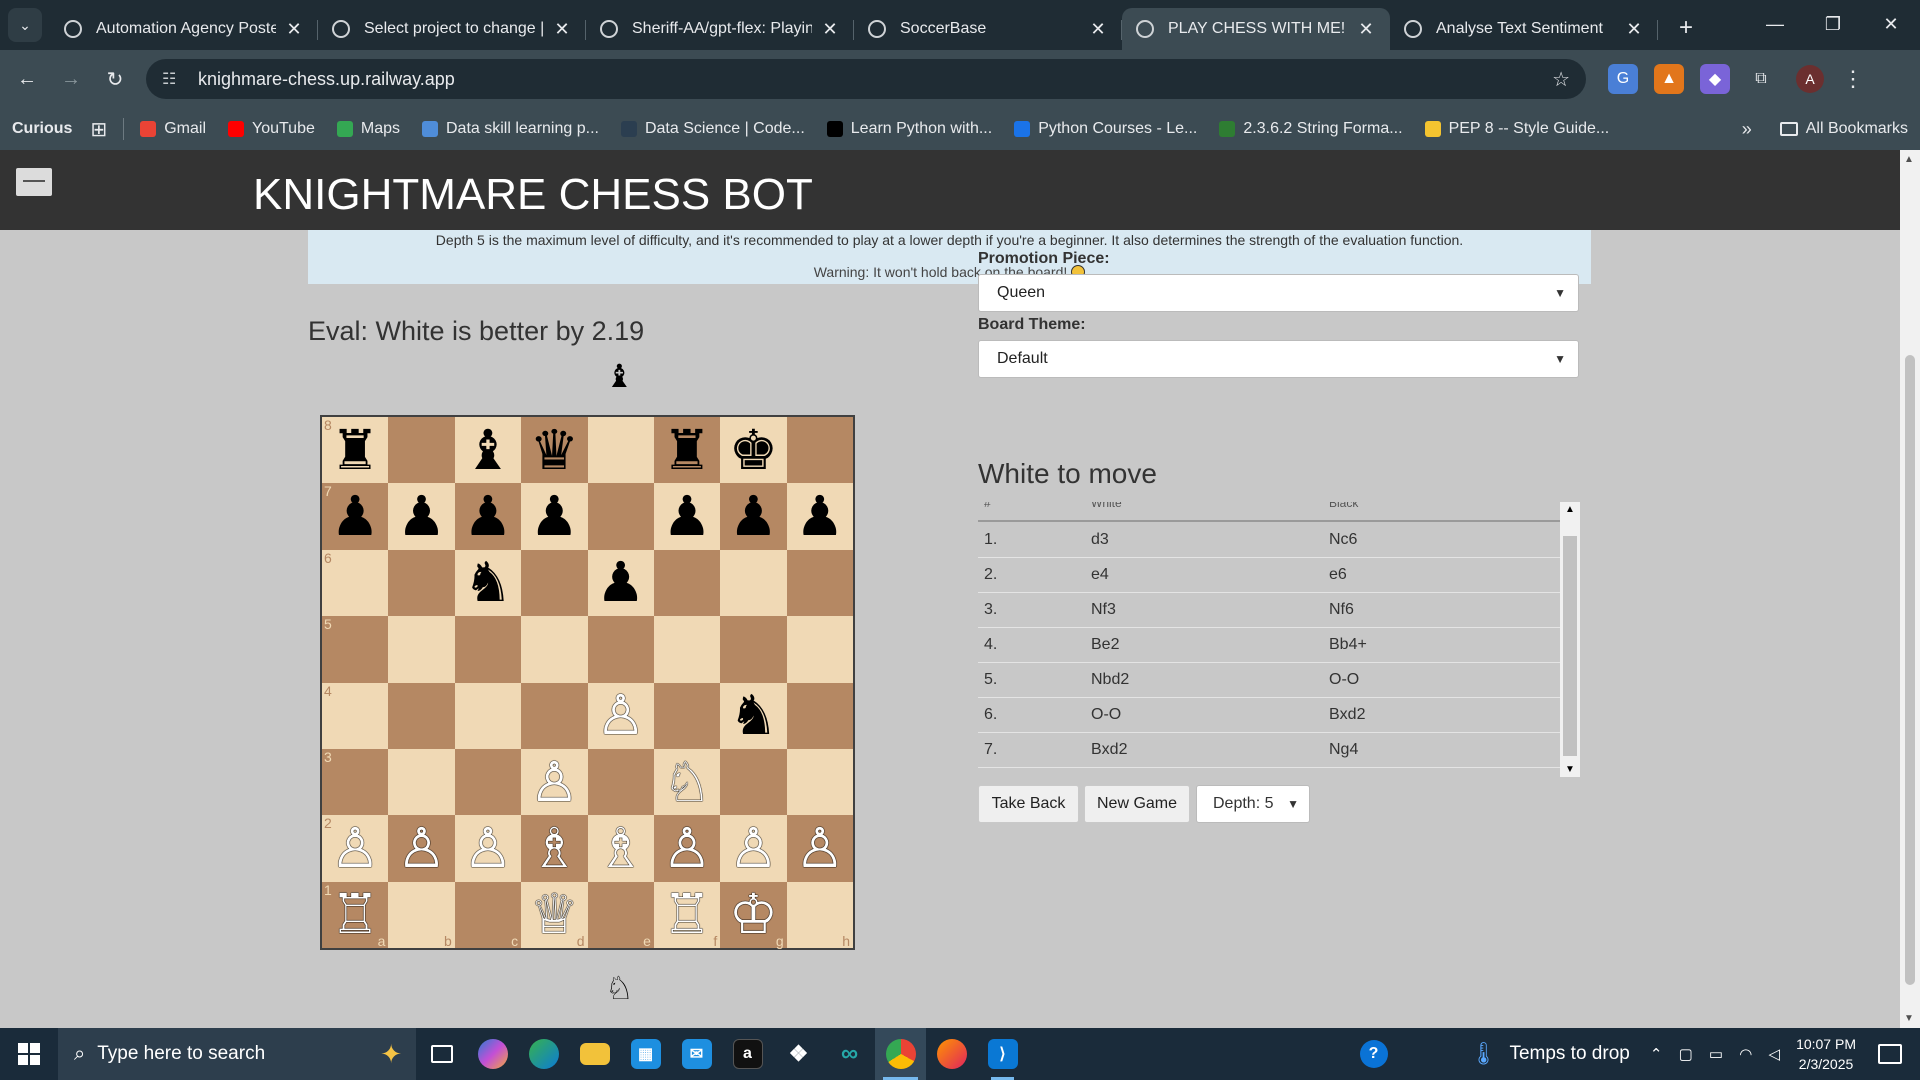 The width and height of the screenshot is (1920, 1080). Describe the element at coordinates (421, 782) in the screenshot. I see `board-square-b3` at that location.